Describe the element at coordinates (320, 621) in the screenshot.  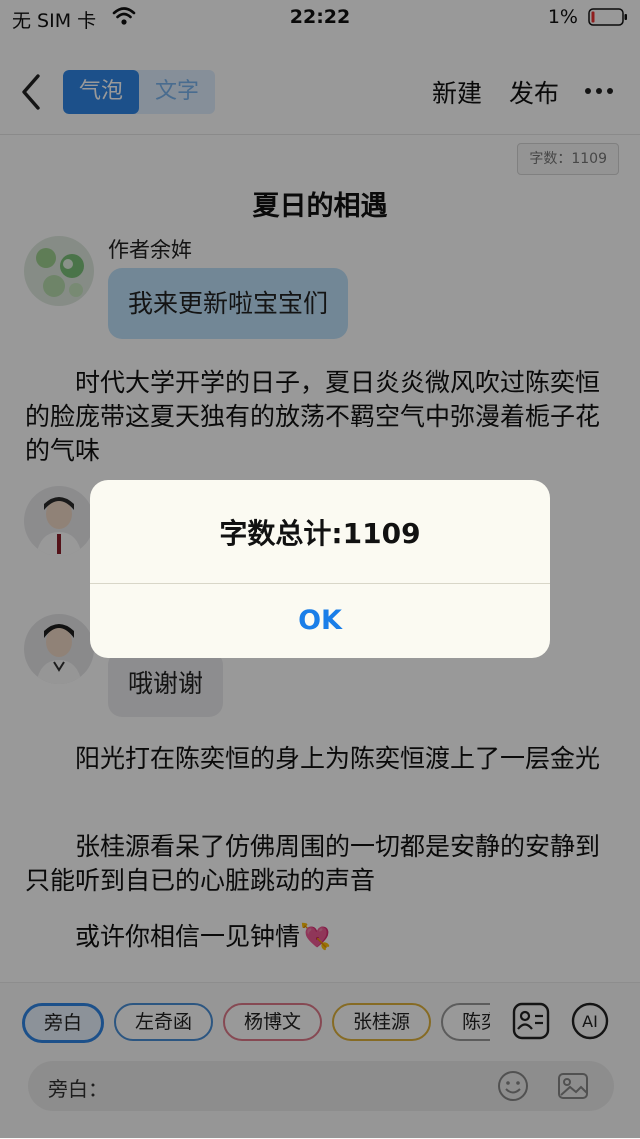
I see `ok-button: OK` at that location.